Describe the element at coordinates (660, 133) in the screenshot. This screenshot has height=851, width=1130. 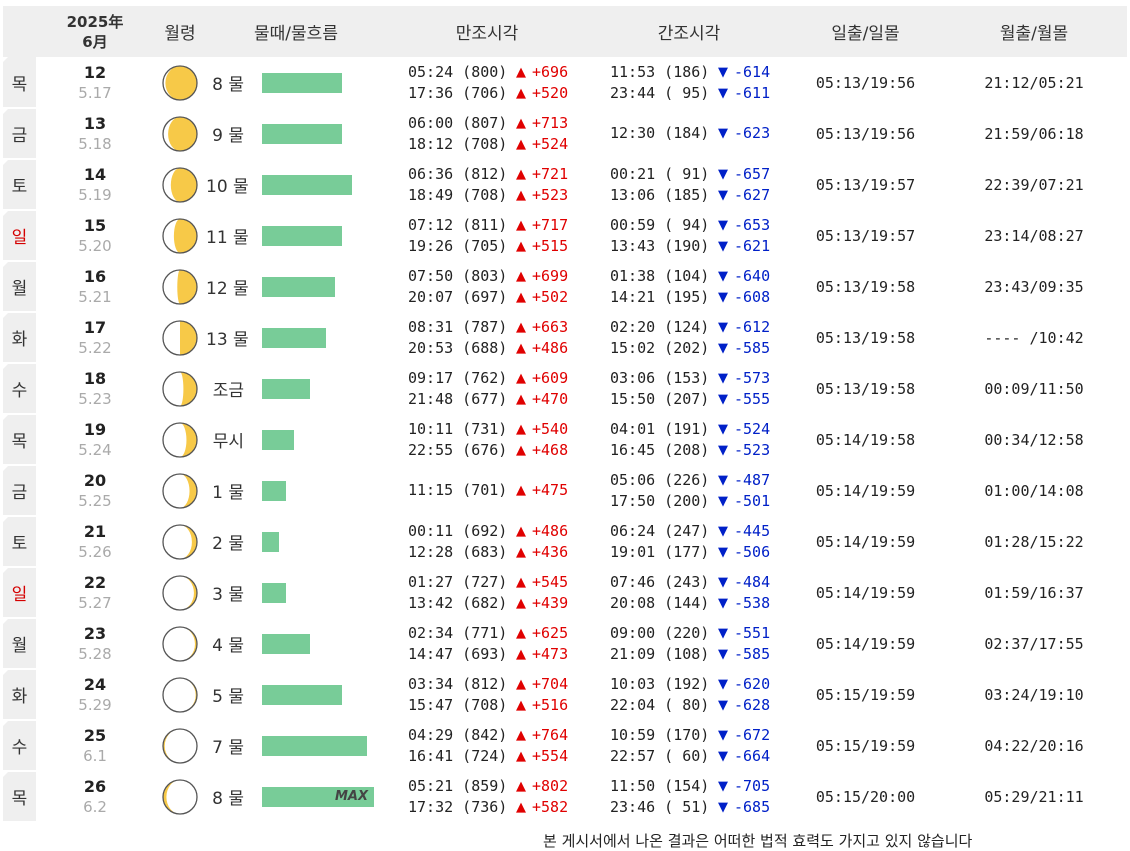
I see `low-tide-time: 12:30 (184)` at that location.